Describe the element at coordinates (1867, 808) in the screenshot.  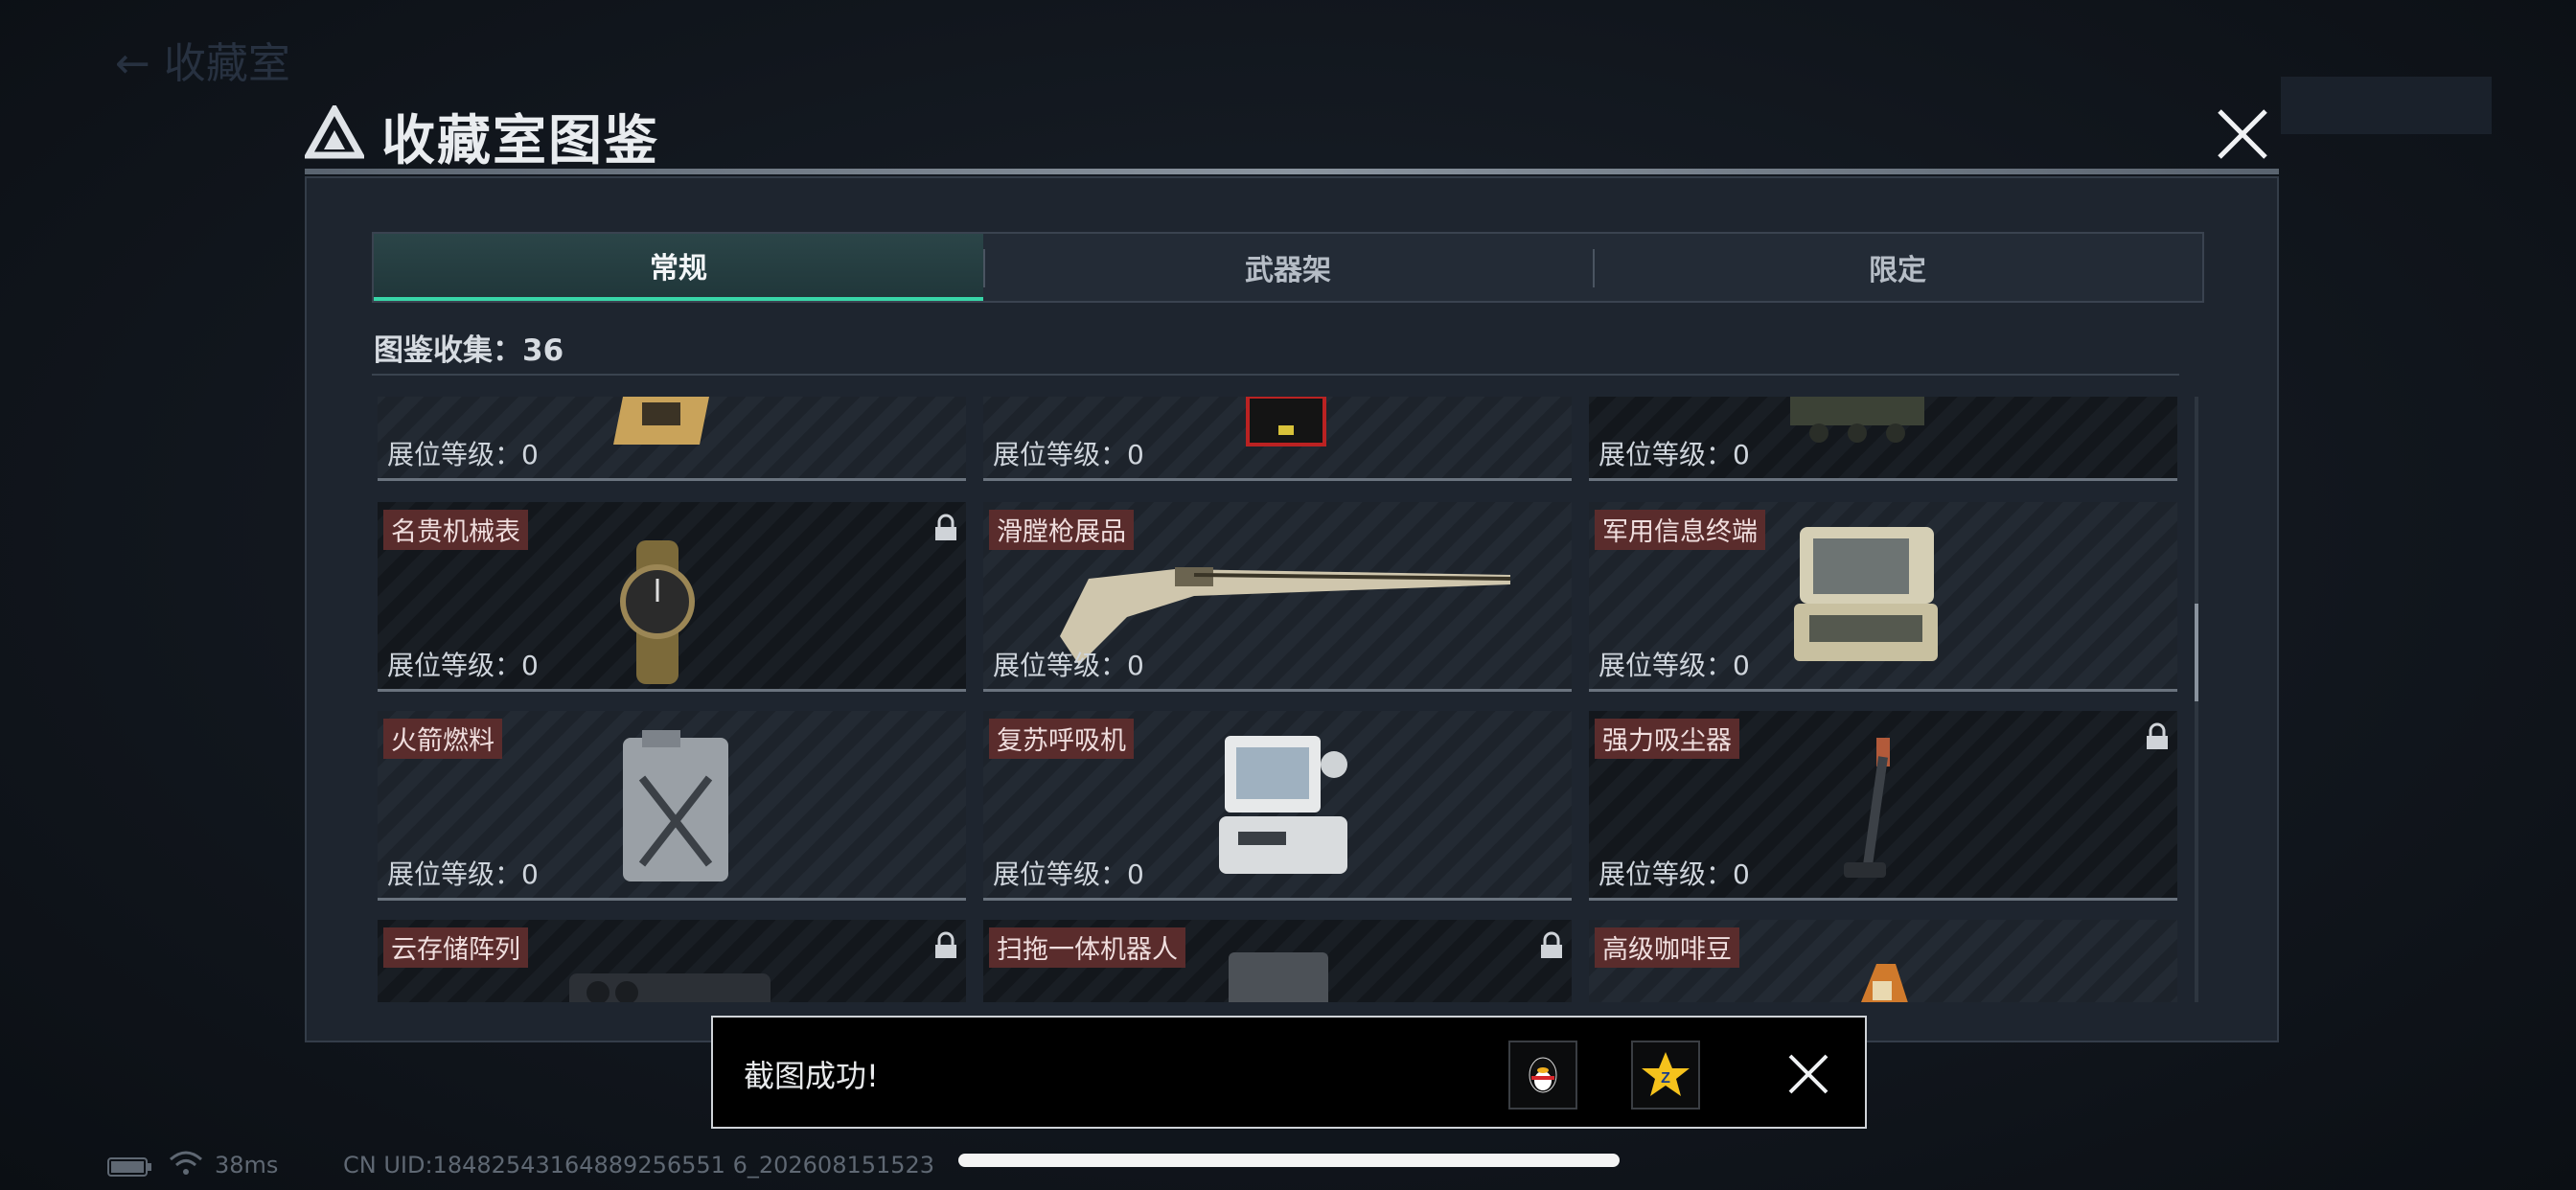
I see `stick-vacuum-icon` at that location.